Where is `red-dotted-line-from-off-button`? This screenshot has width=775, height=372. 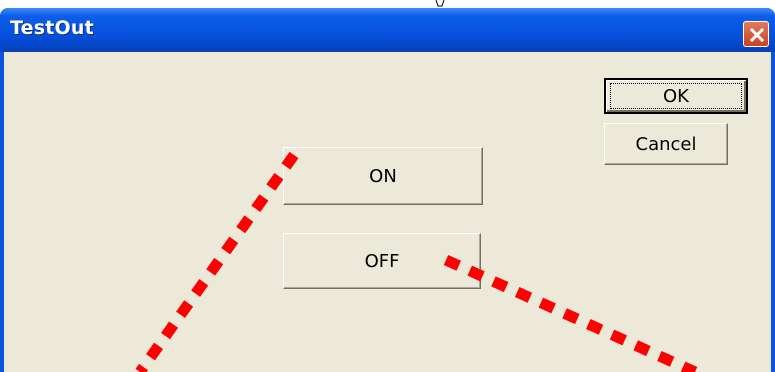
red-dotted-line-from-off-button is located at coordinates (570, 313).